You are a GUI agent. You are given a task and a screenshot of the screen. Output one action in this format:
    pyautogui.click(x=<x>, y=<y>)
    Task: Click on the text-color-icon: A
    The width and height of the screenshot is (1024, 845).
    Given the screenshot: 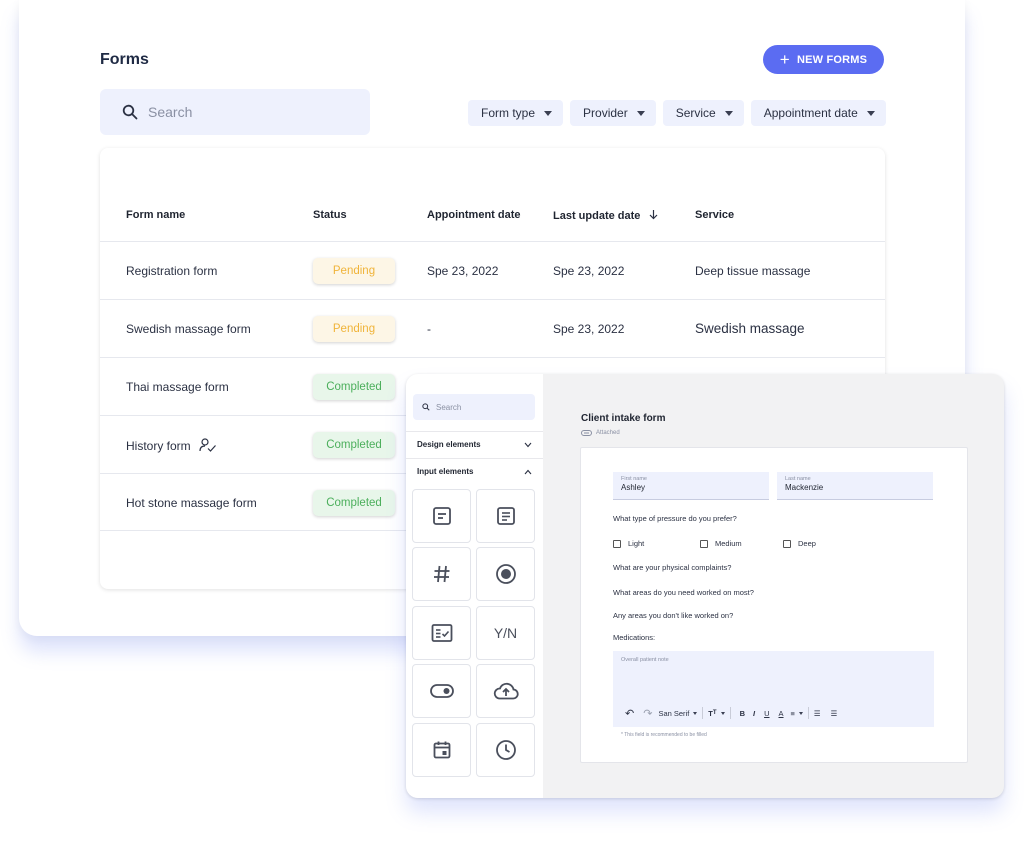 What is the action you would take?
    pyautogui.click(x=781, y=713)
    